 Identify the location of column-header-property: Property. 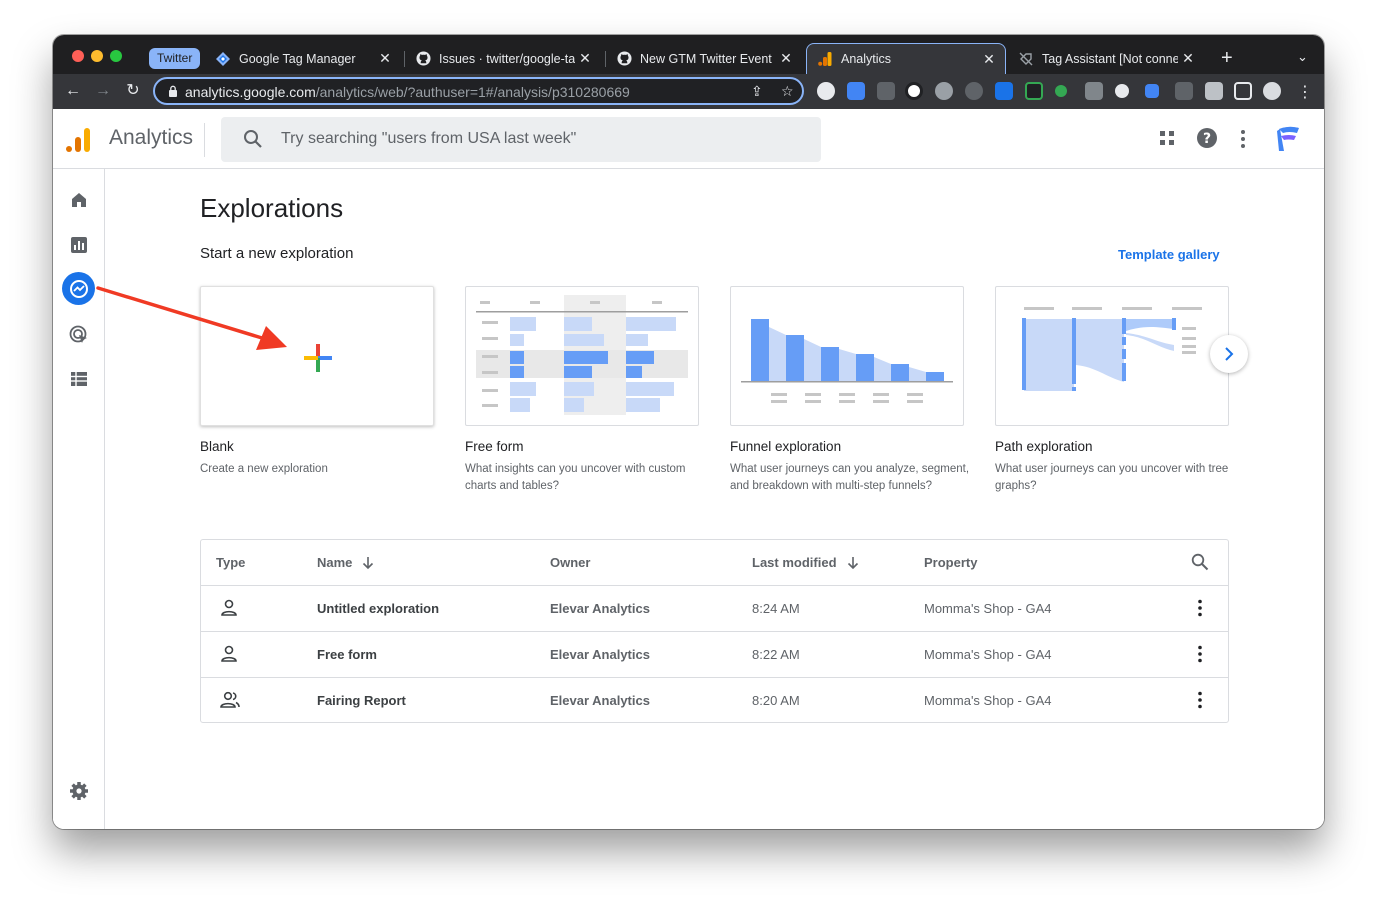
(950, 562).